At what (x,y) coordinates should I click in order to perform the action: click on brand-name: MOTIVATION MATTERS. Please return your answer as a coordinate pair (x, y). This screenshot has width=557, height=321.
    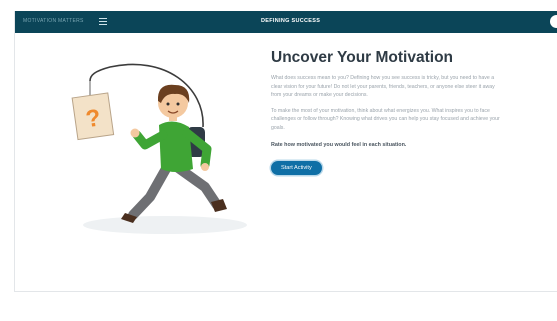
    Looking at the image, I should click on (53, 21).